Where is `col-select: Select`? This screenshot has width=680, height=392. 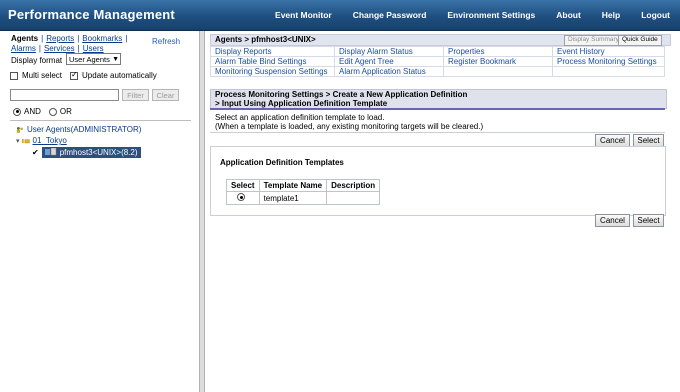 col-select: Select is located at coordinates (243, 185).